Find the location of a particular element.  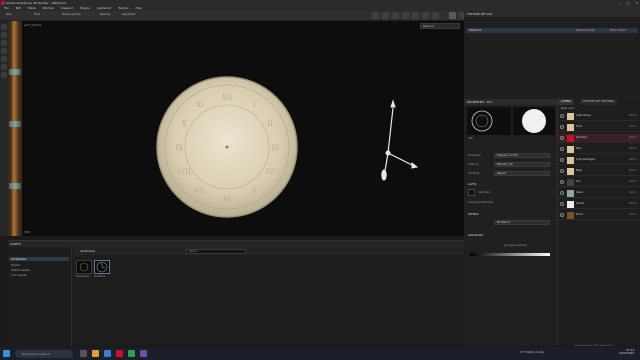

svg-text: IX is located at coordinates (179, 148).